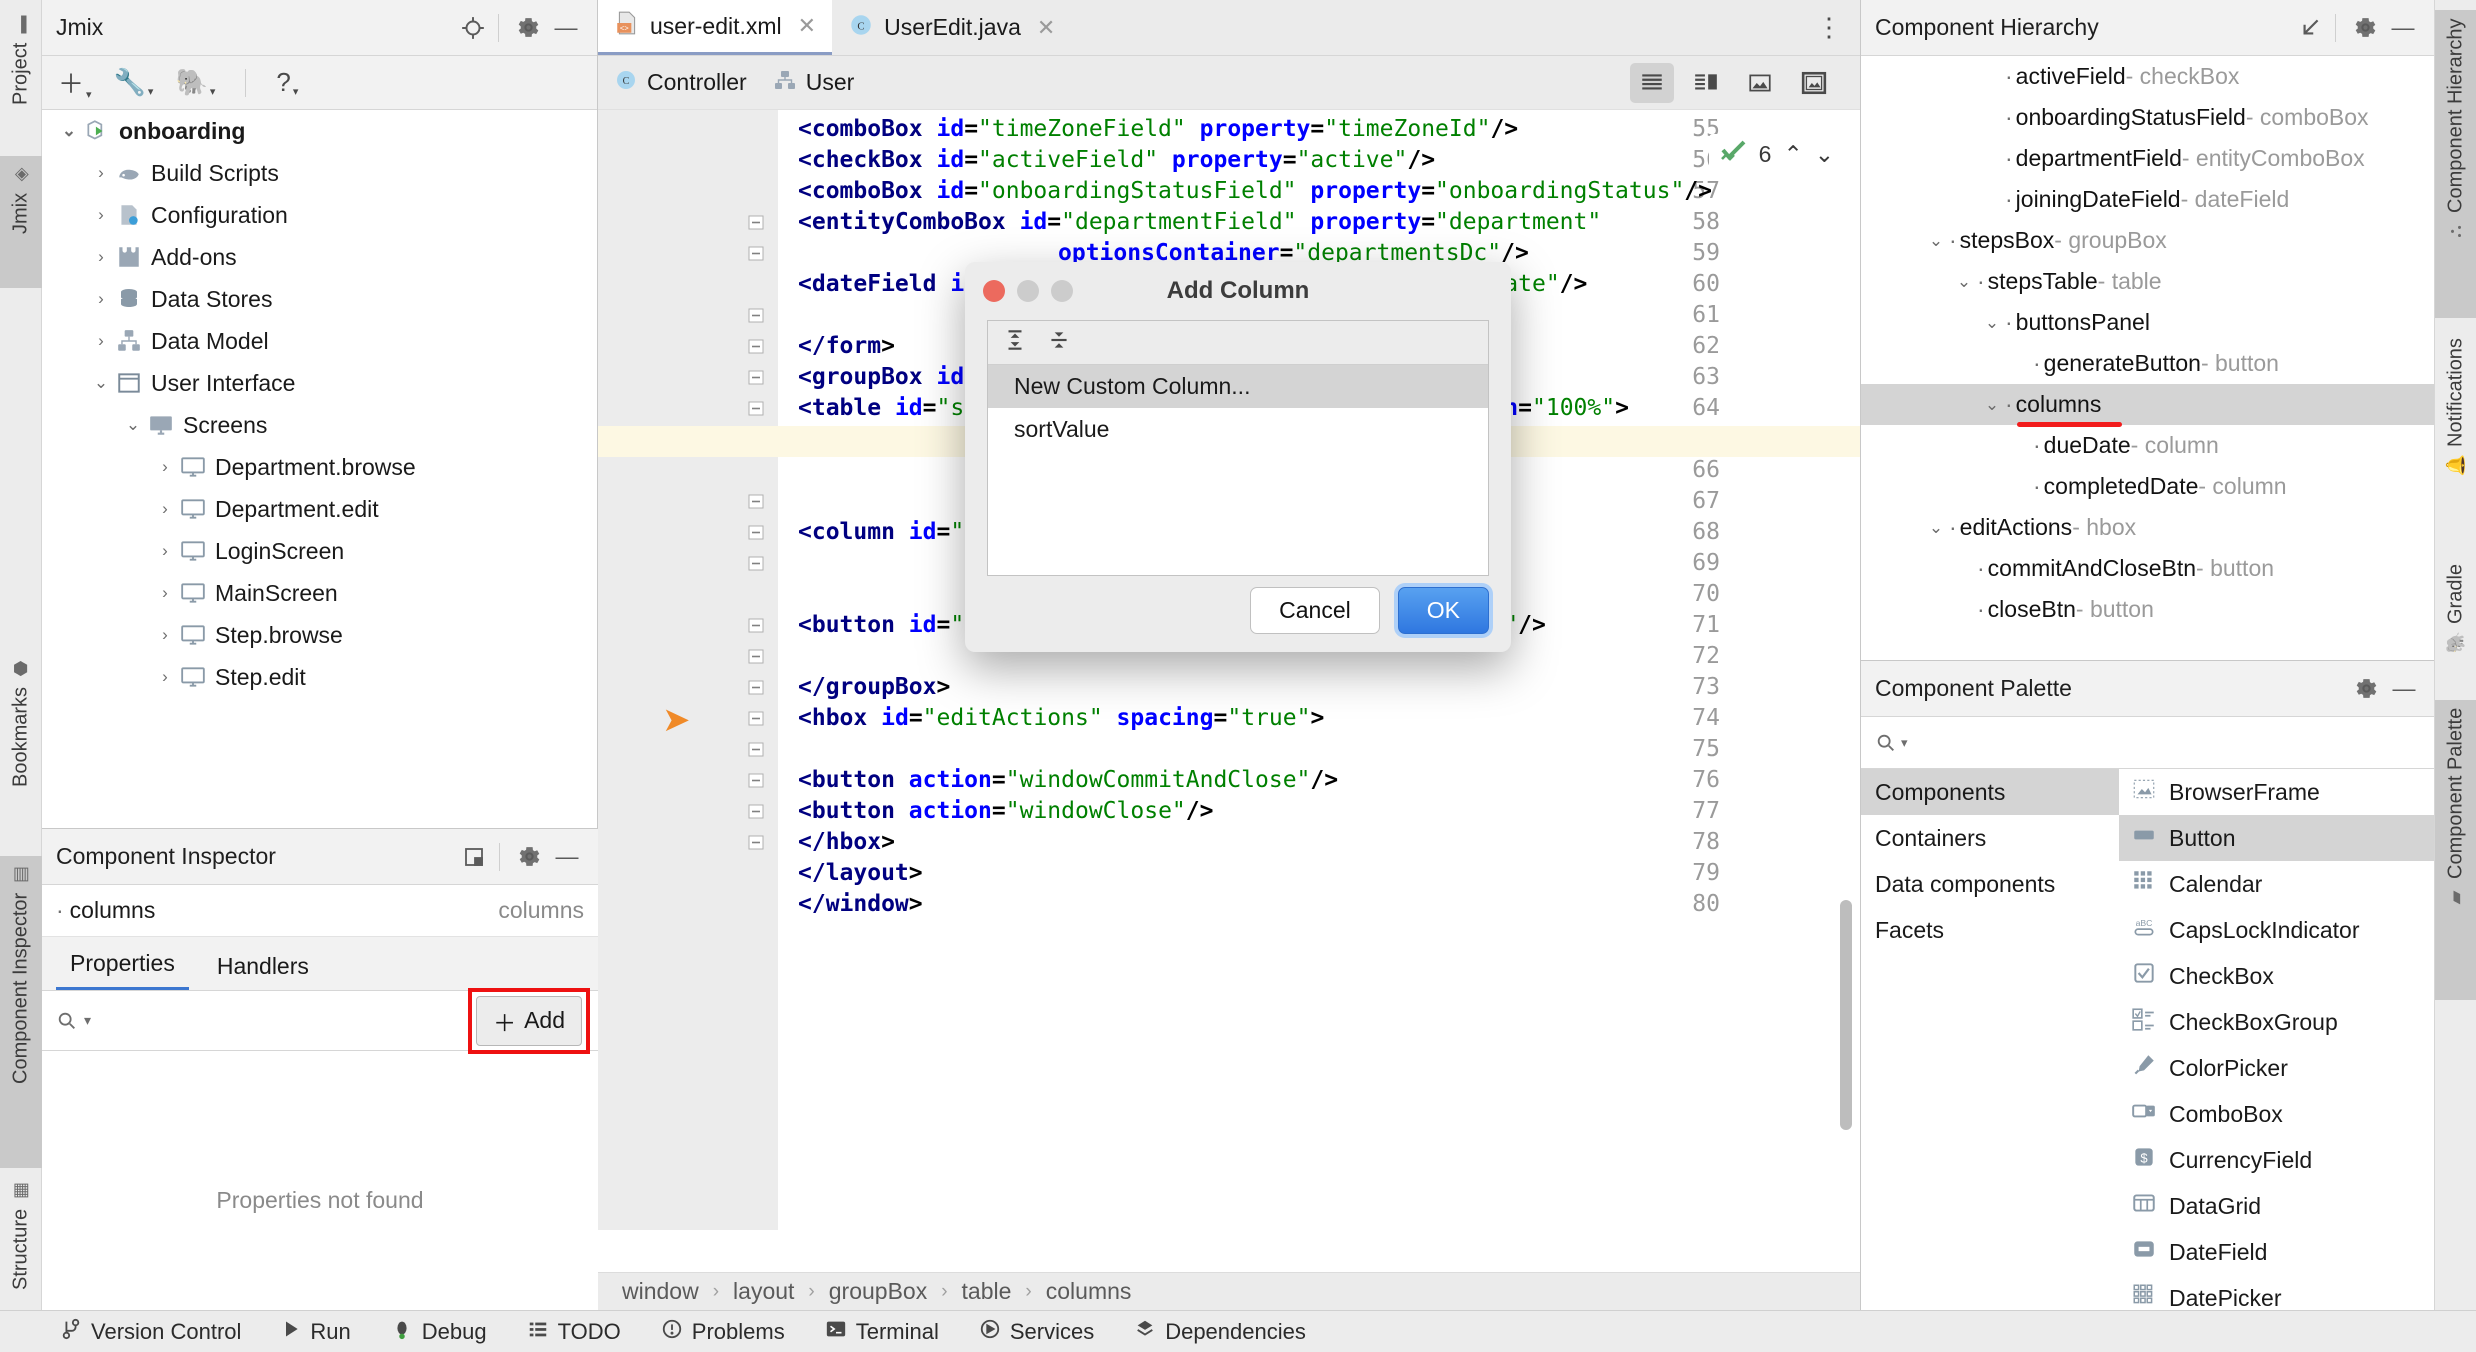 The image size is (2476, 1352). What do you see at coordinates (882, 1332) in the screenshot?
I see `status-item-terminal: Terminal` at bounding box center [882, 1332].